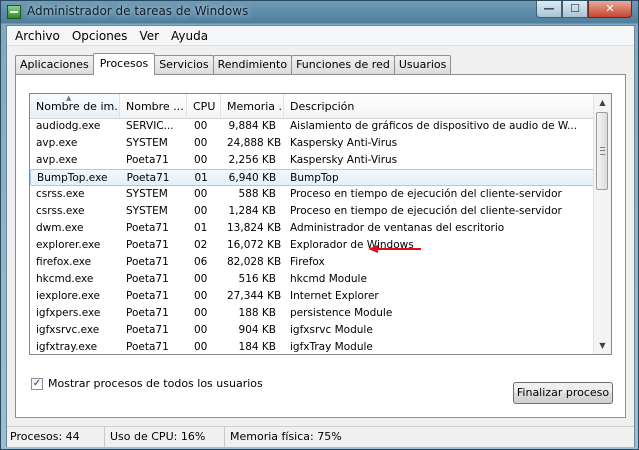  I want to click on table-row: BumpTop.exe Poeta71 01 6,940 KB BumpTop, so click(313, 177).